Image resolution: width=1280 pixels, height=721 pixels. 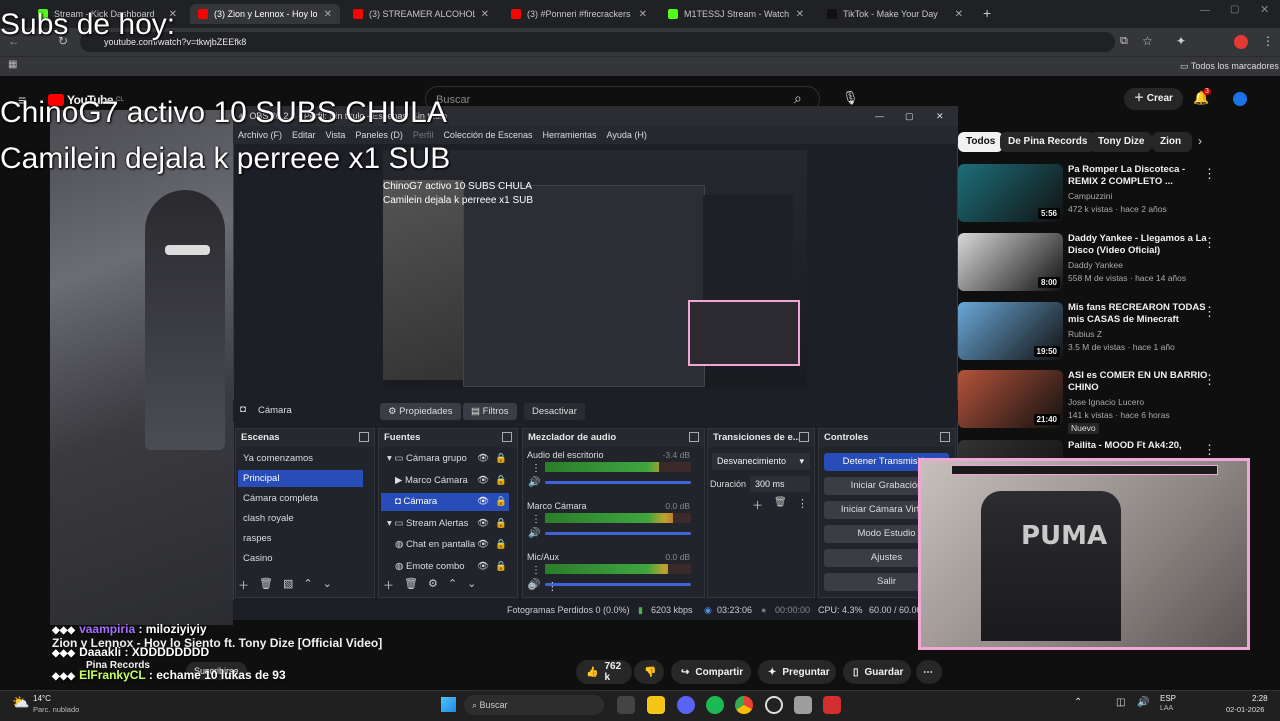 I want to click on obs-menu-item: Archivo (F), so click(x=260, y=135).